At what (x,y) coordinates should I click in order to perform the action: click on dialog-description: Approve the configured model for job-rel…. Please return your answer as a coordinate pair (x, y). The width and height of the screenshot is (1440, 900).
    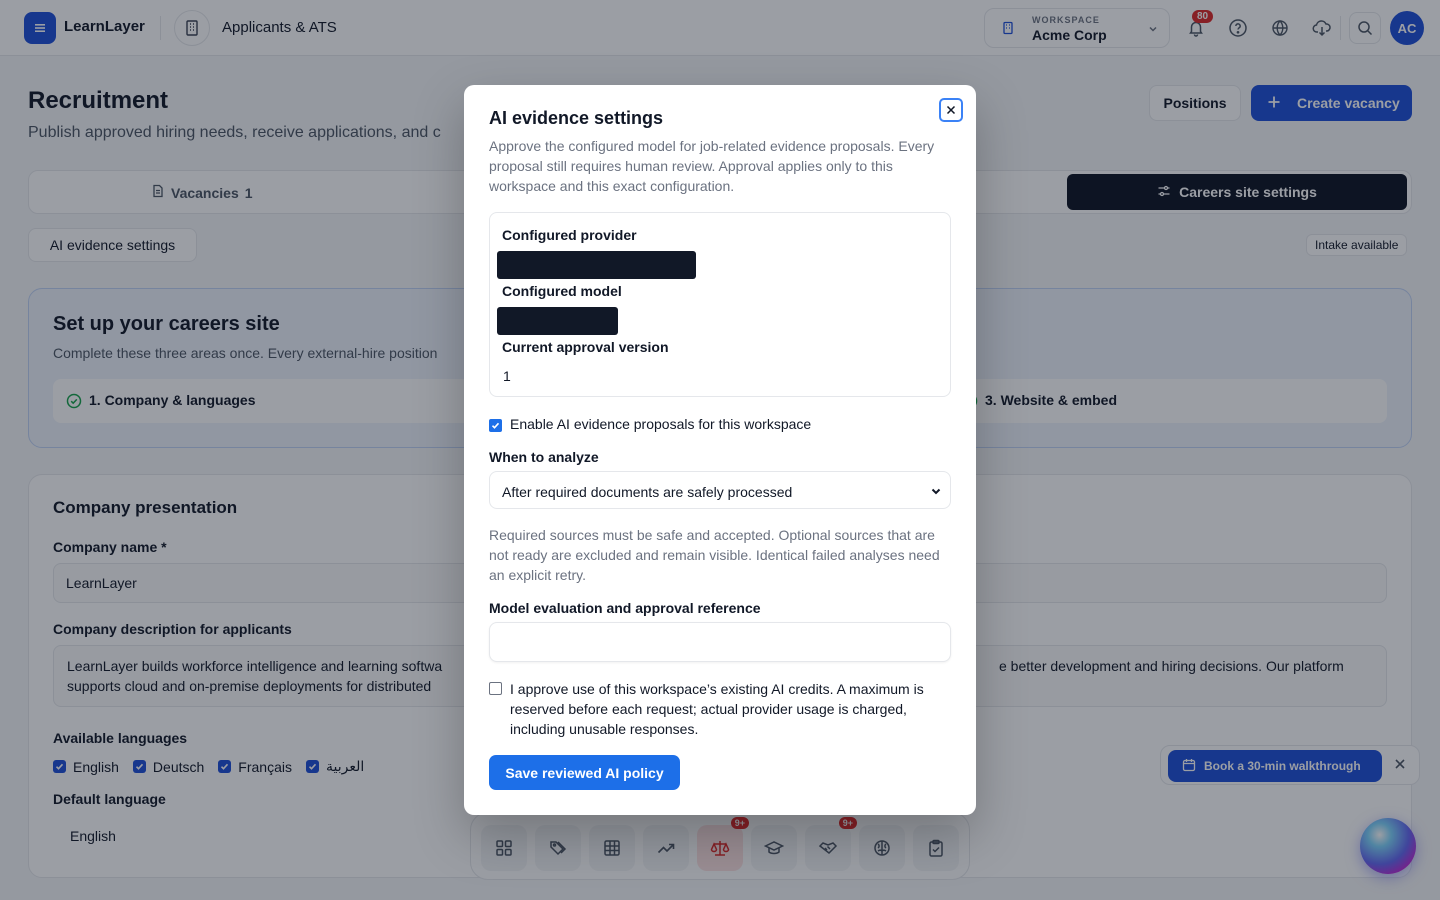
    Looking at the image, I should click on (712, 166).